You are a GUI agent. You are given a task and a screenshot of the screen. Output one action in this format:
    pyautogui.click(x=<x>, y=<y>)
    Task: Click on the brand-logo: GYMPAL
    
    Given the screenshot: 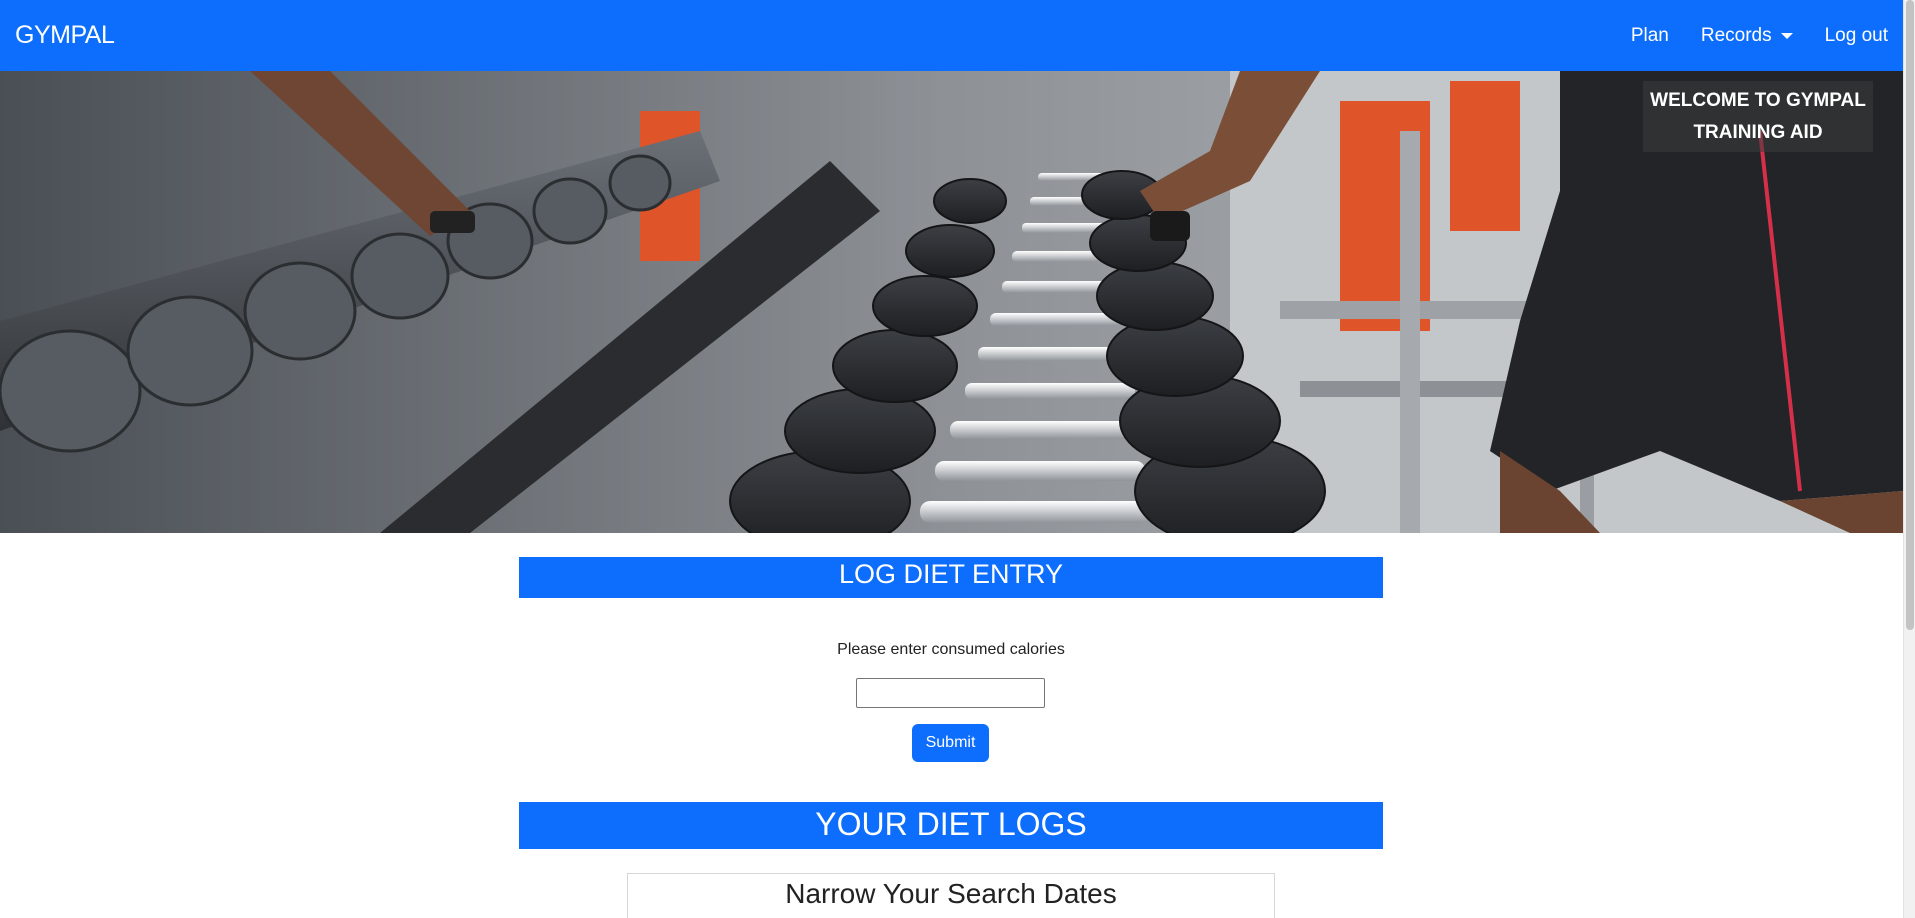 What is the action you would take?
    pyautogui.click(x=65, y=35)
    